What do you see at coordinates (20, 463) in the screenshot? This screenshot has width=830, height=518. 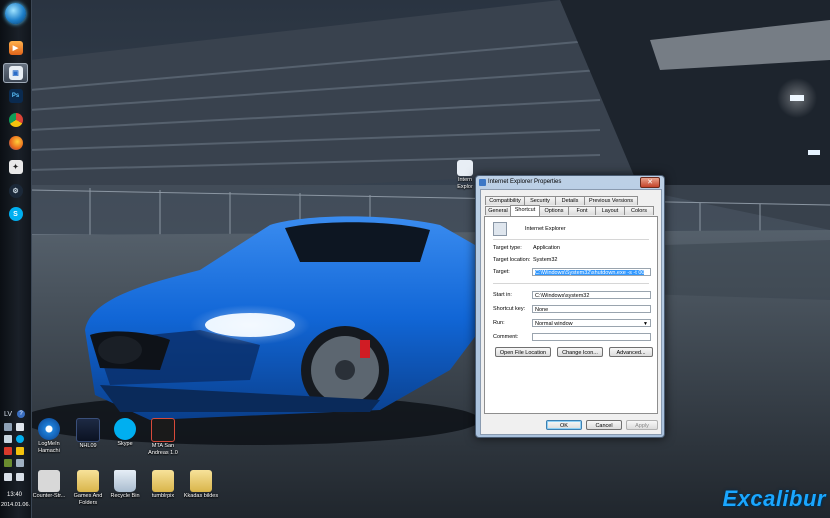 I see `tray-icon-d` at bounding box center [20, 463].